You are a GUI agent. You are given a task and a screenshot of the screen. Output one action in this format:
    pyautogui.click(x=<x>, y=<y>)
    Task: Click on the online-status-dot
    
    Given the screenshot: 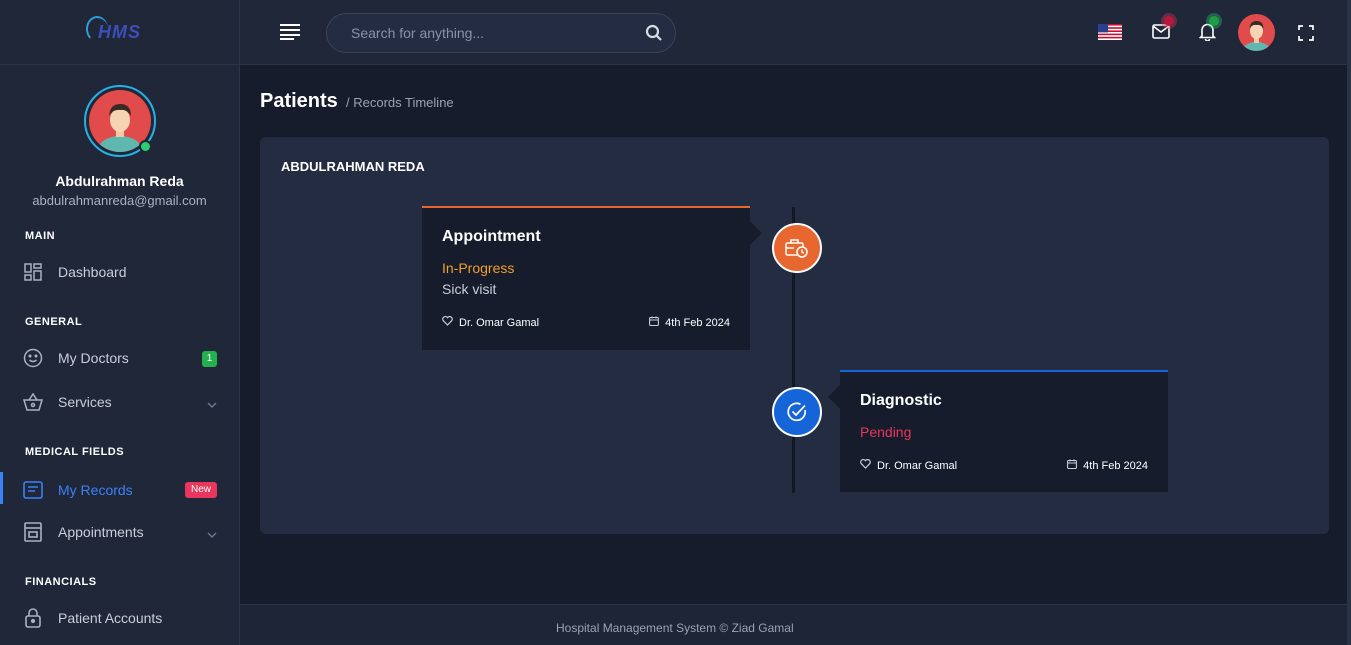 What is the action you would take?
    pyautogui.click(x=145, y=146)
    